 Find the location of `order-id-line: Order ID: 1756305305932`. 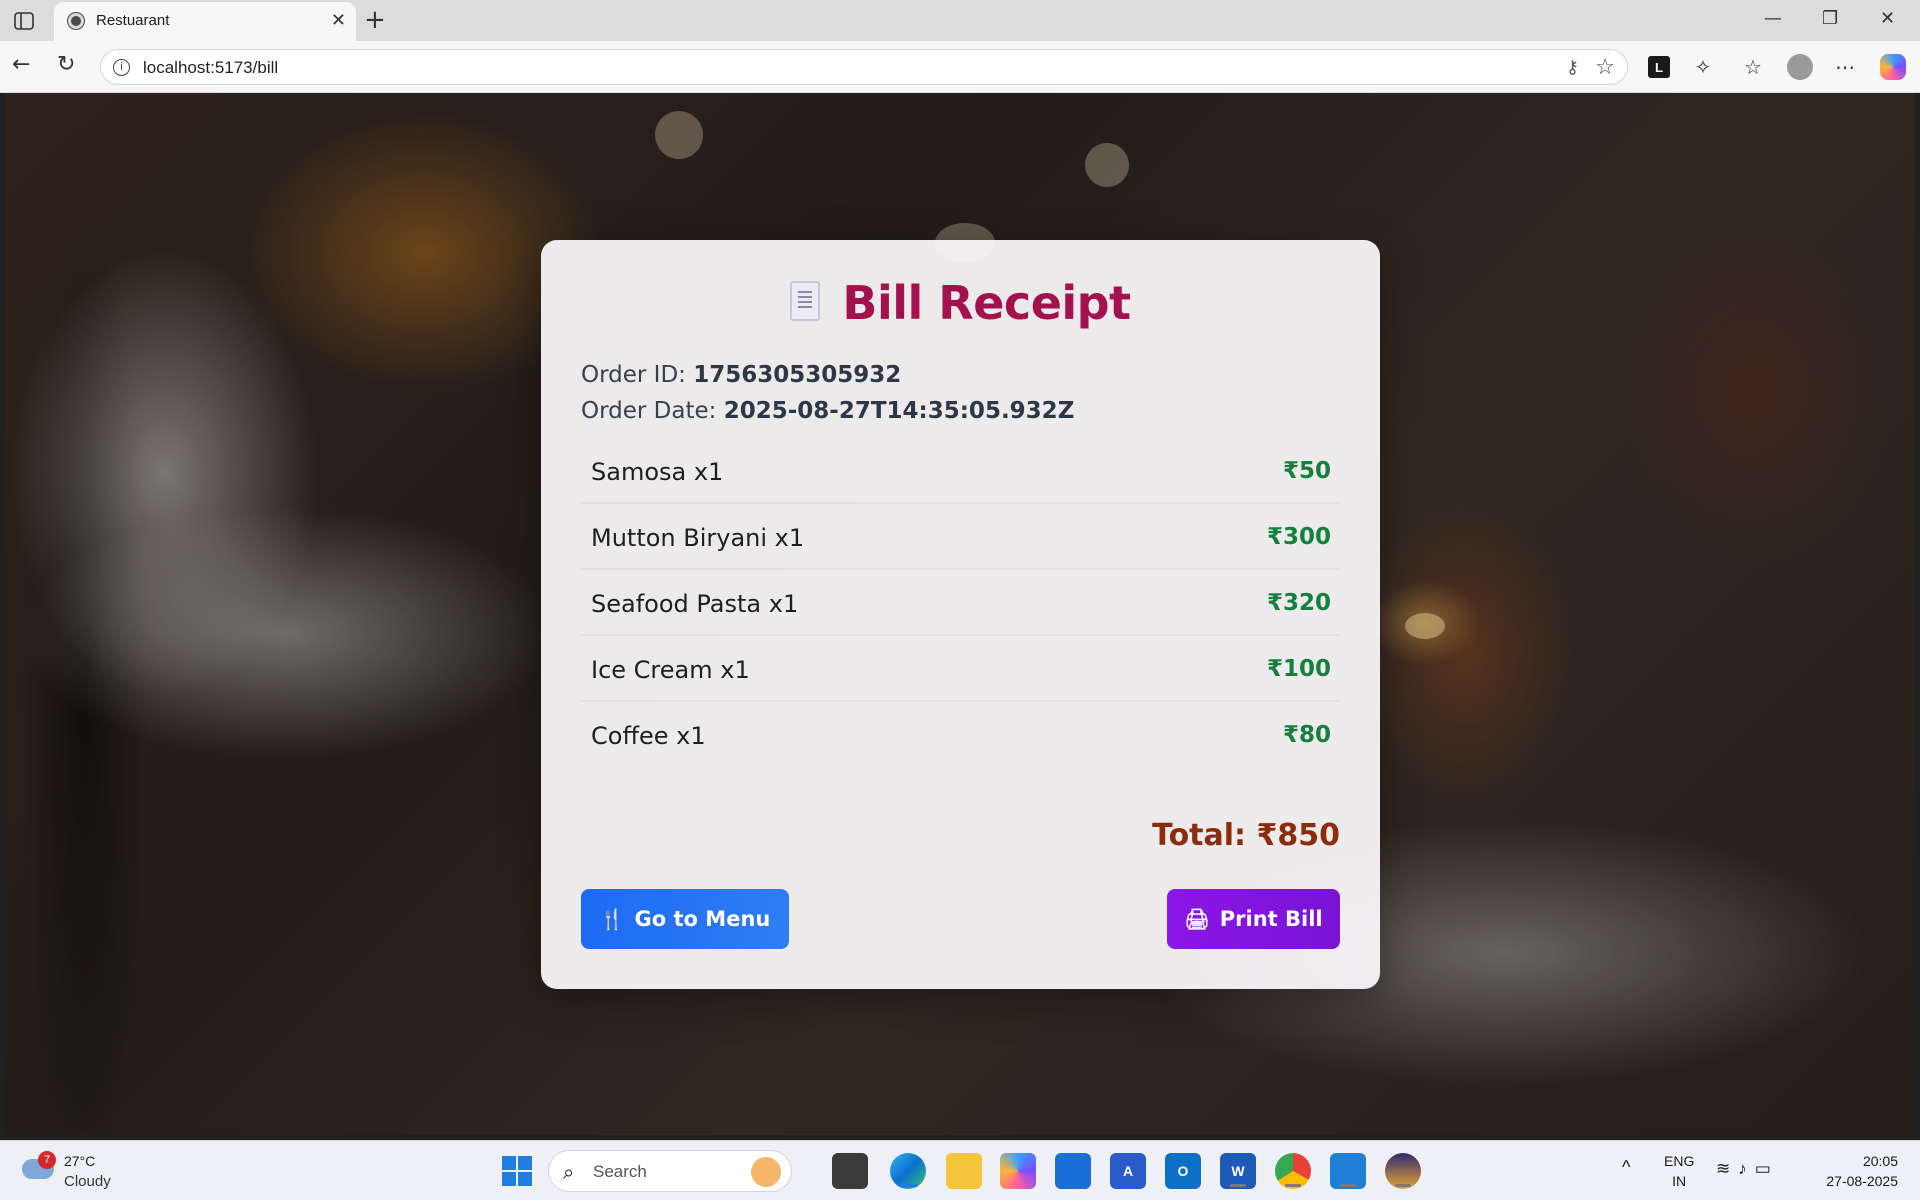

order-id-line: Order ID: 1756305305932 is located at coordinates (741, 375).